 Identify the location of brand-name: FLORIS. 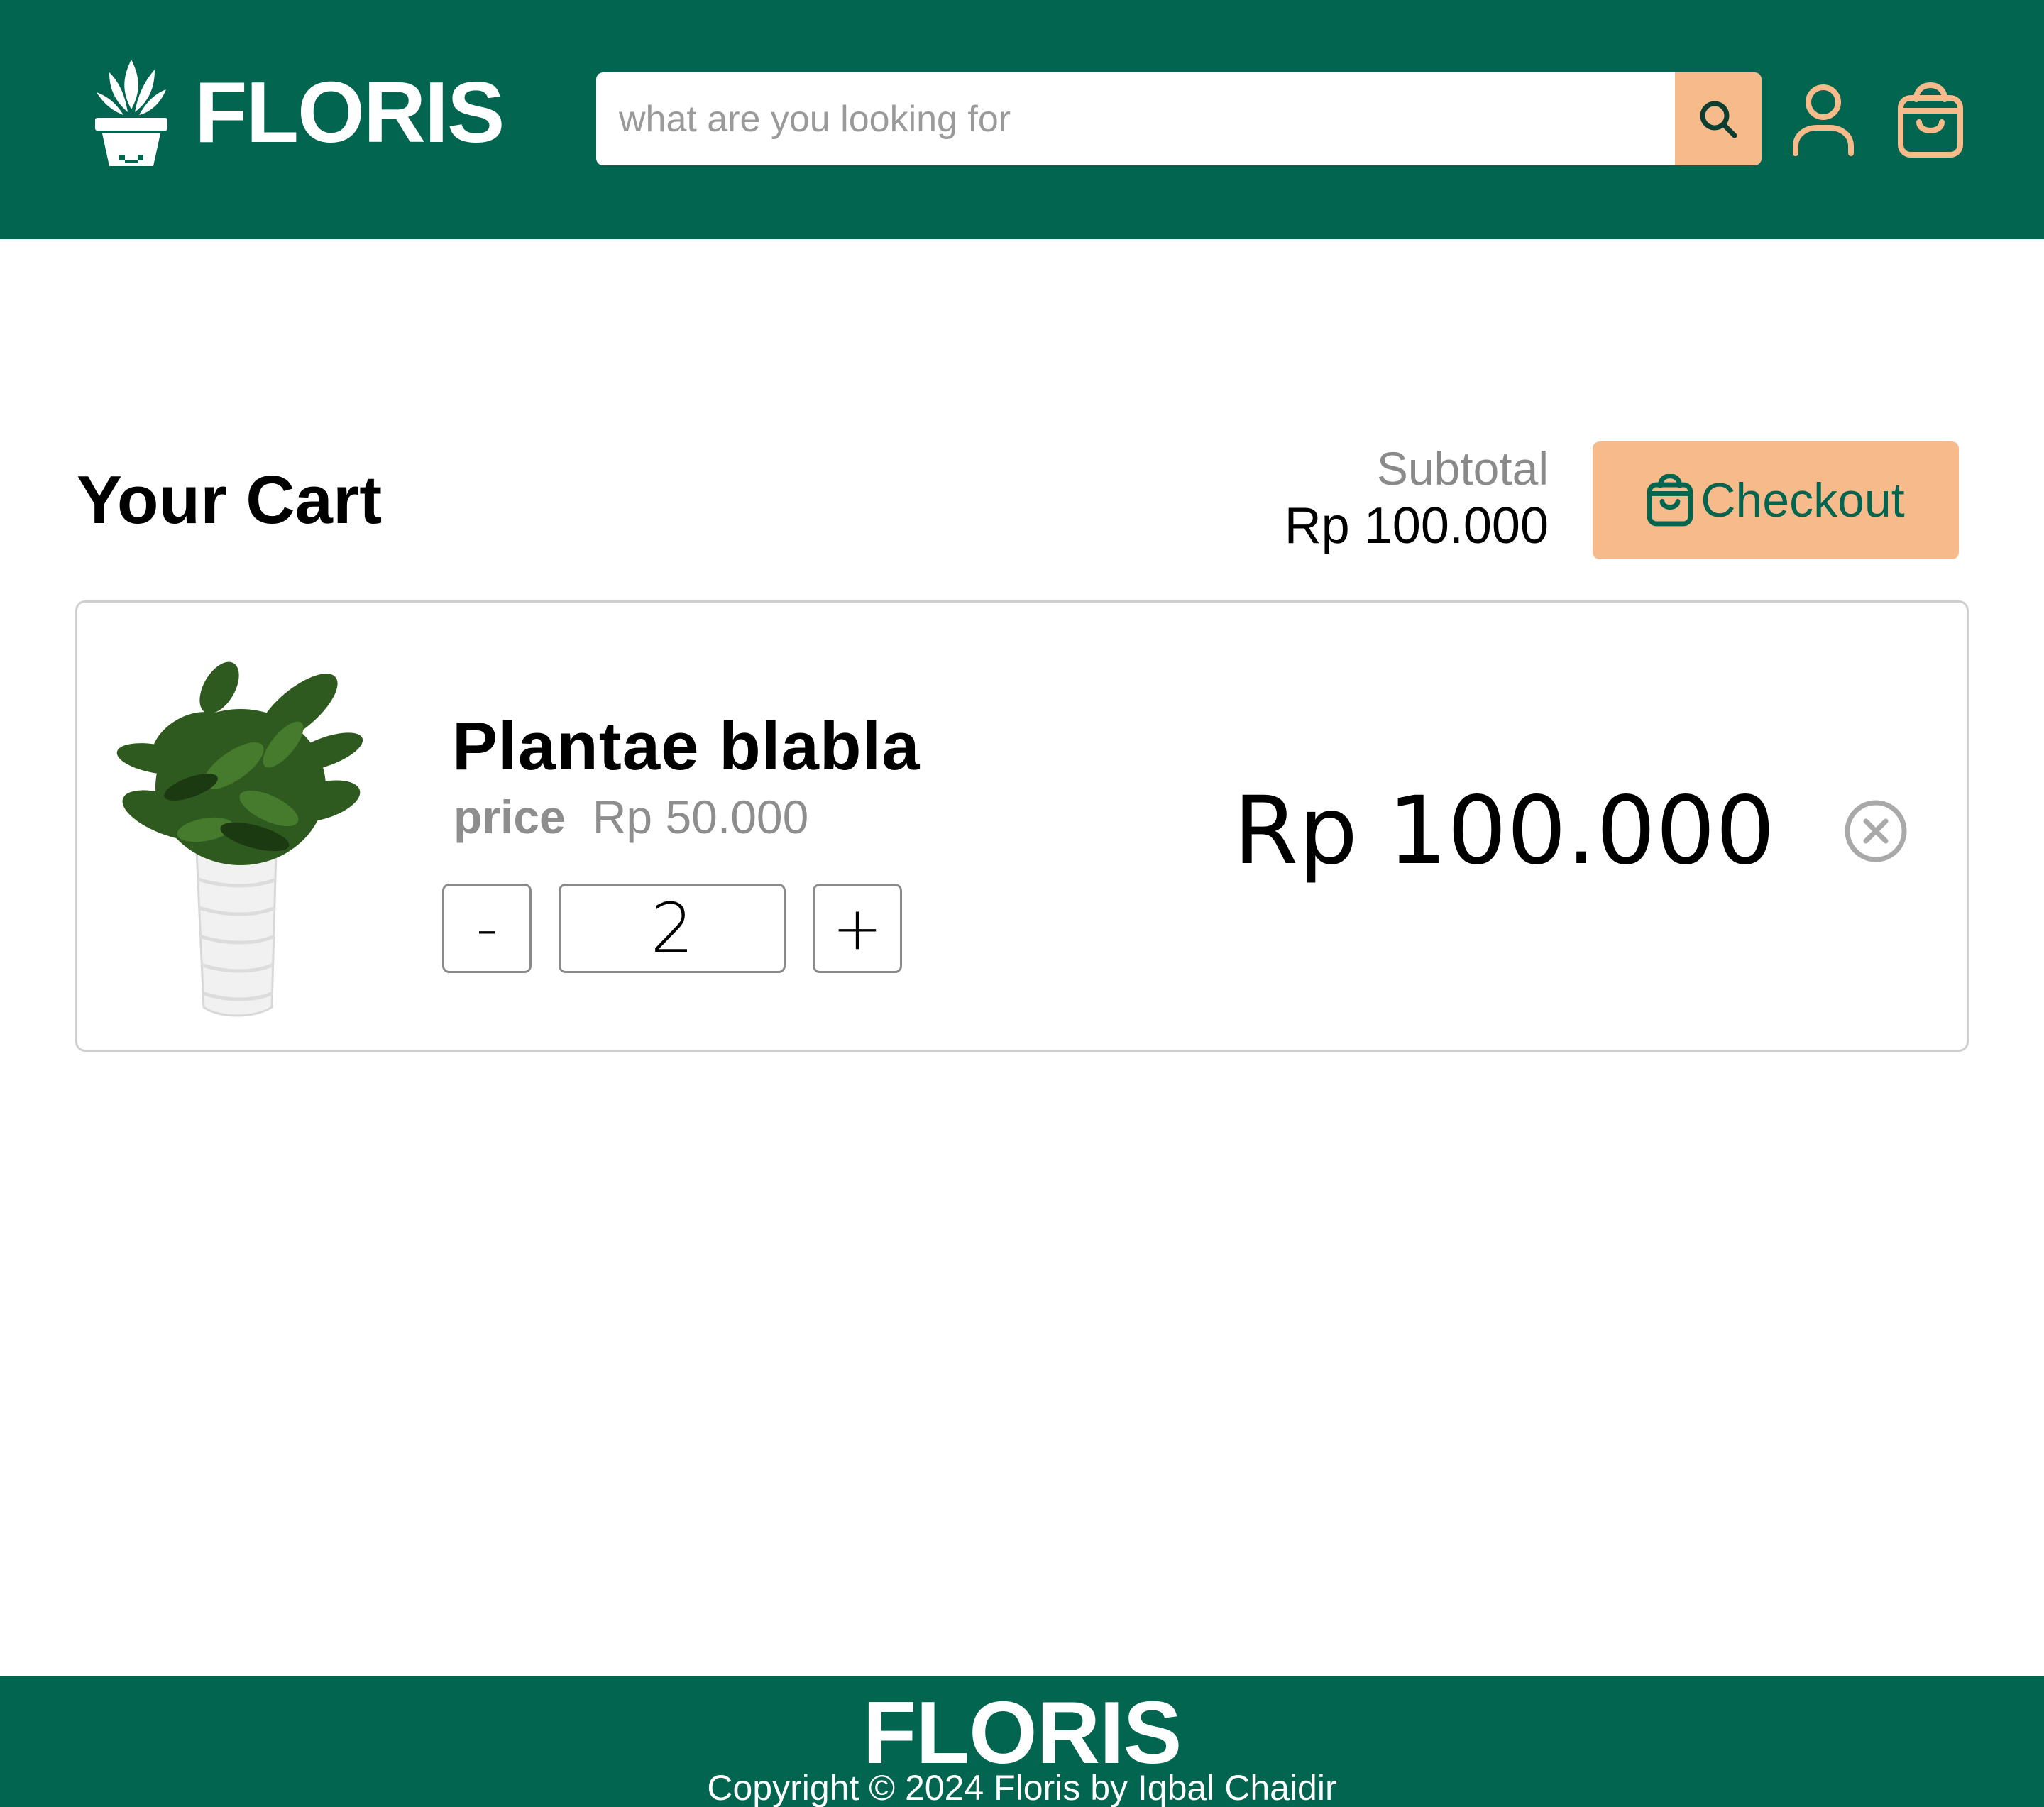
(349, 112).